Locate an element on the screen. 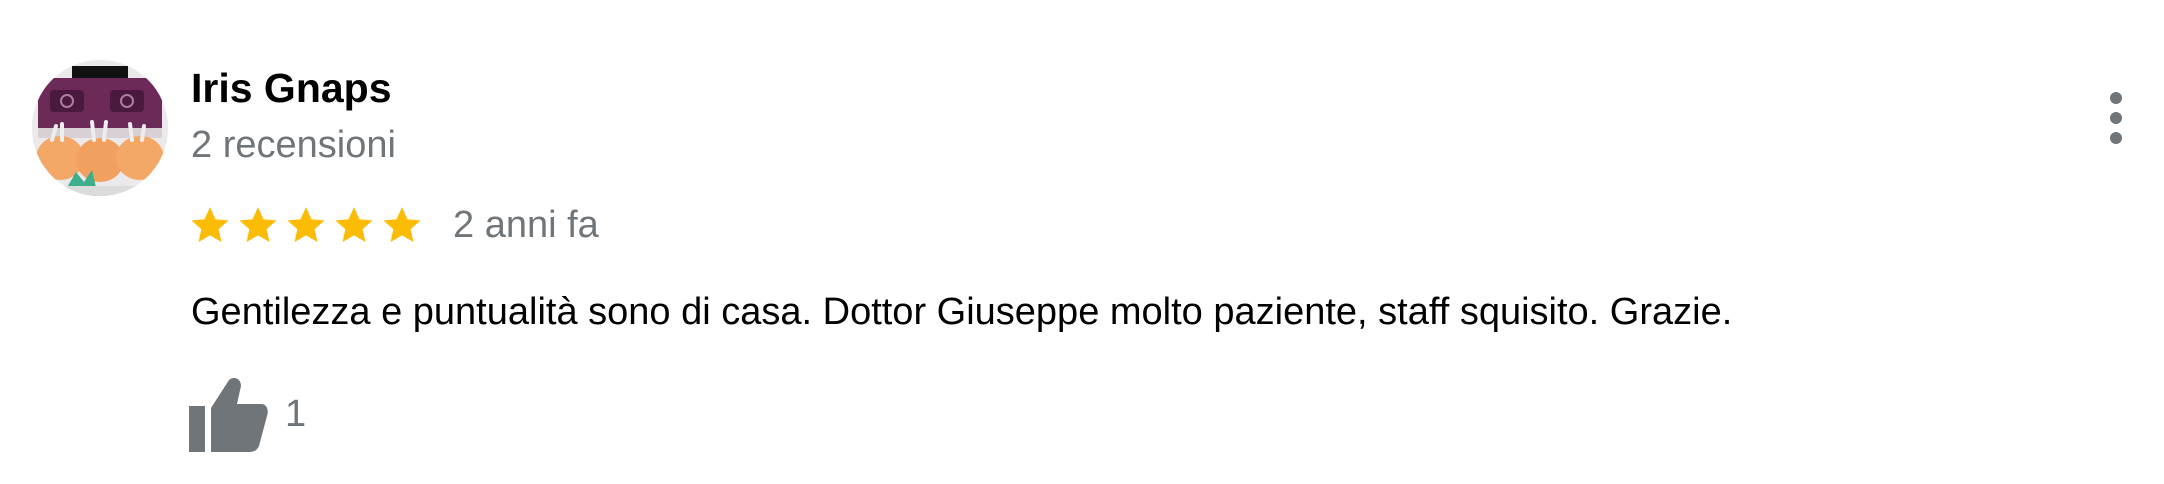 The image size is (2164, 484). rating-row: 2 anni fa is located at coordinates (394, 225).